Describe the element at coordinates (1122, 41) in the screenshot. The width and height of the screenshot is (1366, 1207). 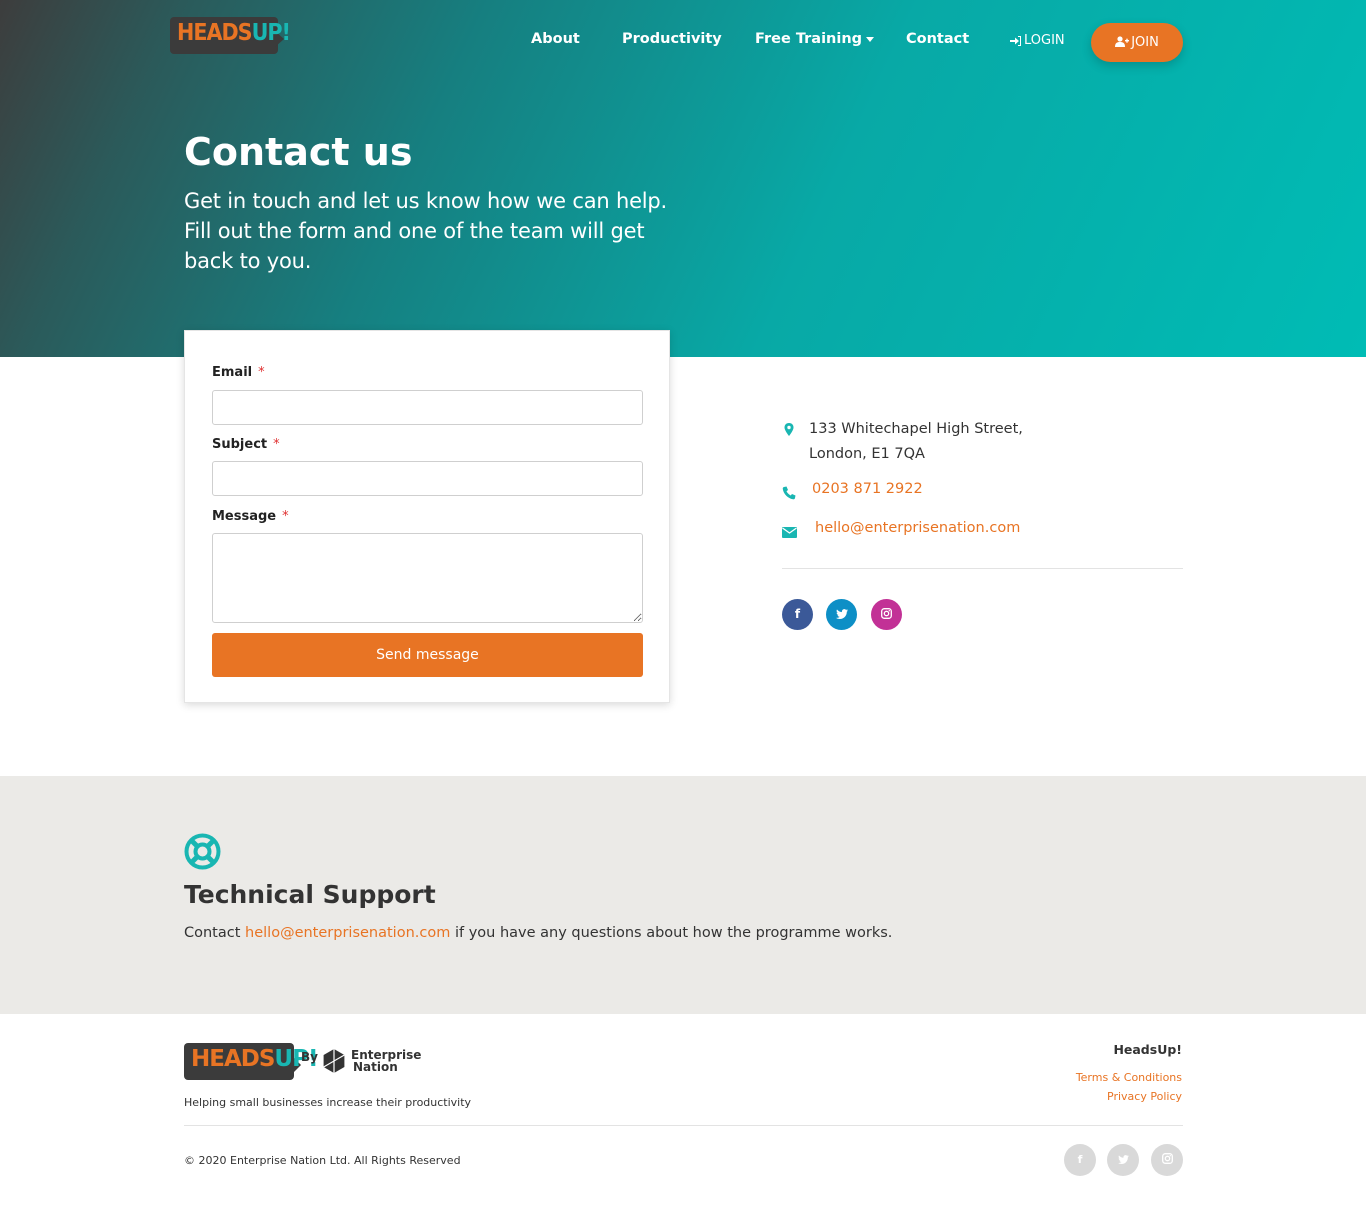
I see `user-plus-icon` at that location.